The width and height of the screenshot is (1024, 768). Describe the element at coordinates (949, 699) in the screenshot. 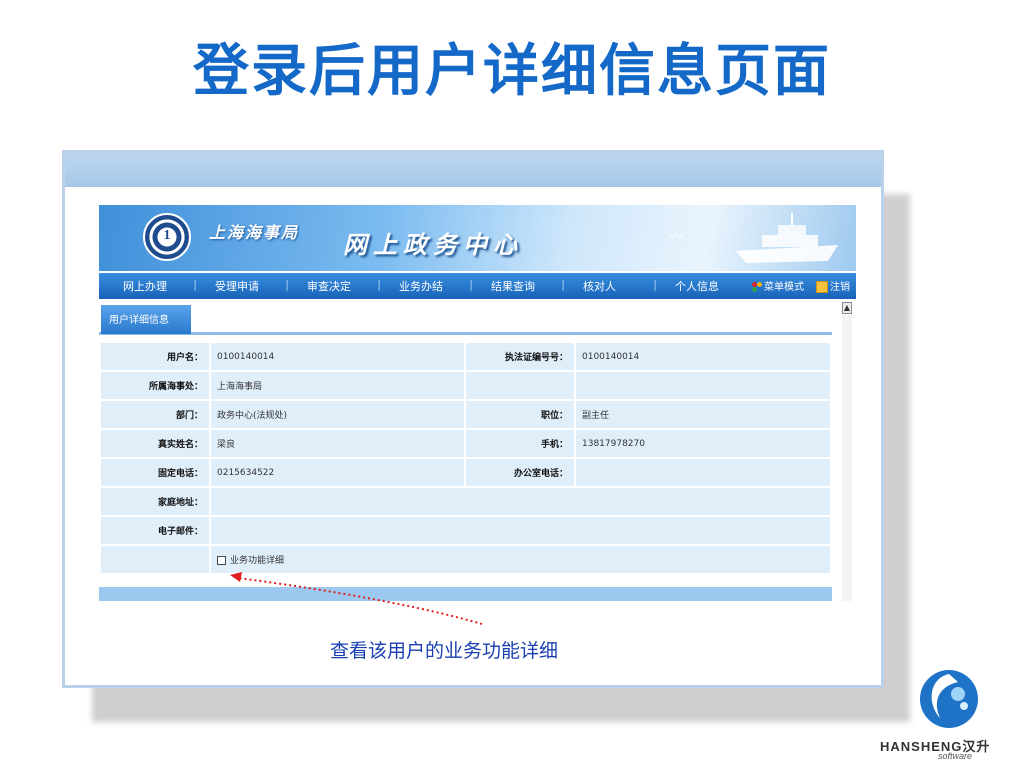

I see `hansheng-logo-icon` at that location.